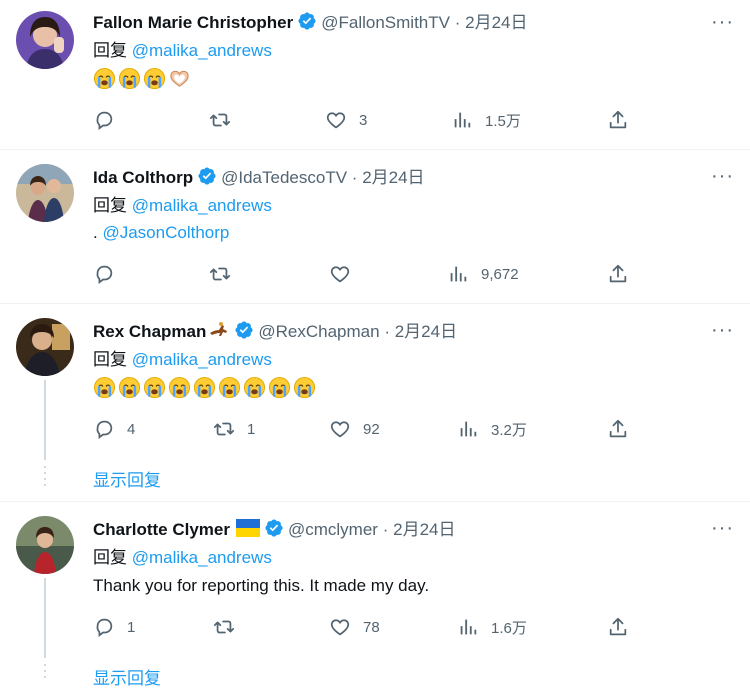 This screenshot has width=750, height=690. What do you see at coordinates (385, 22) in the screenshot?
I see `user-handle: @FallonSmithTV` at bounding box center [385, 22].